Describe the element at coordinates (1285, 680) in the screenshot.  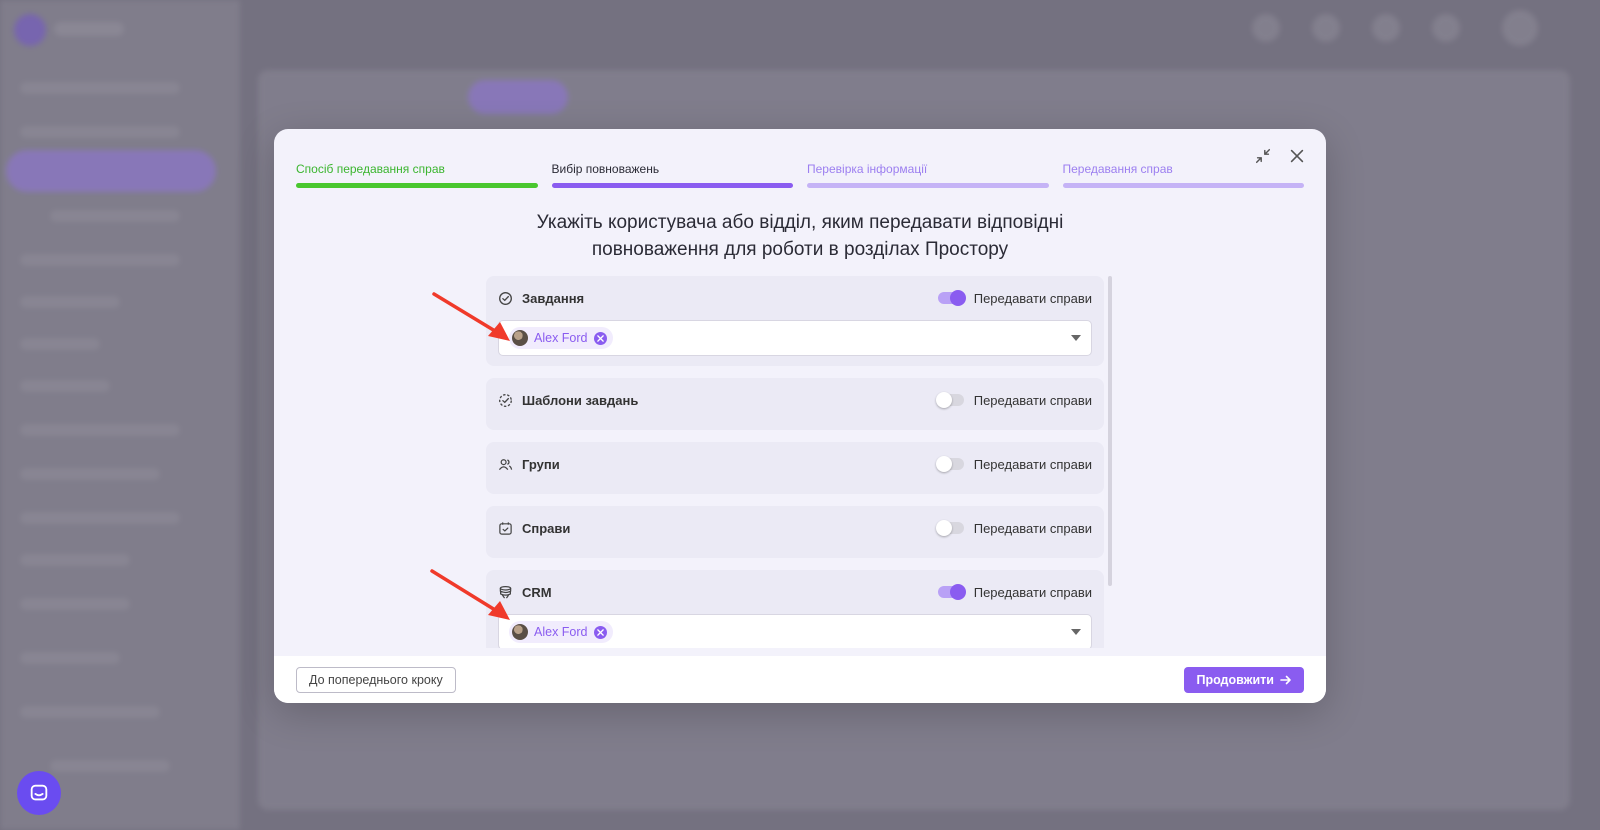
I see `arrow-right-icon` at that location.